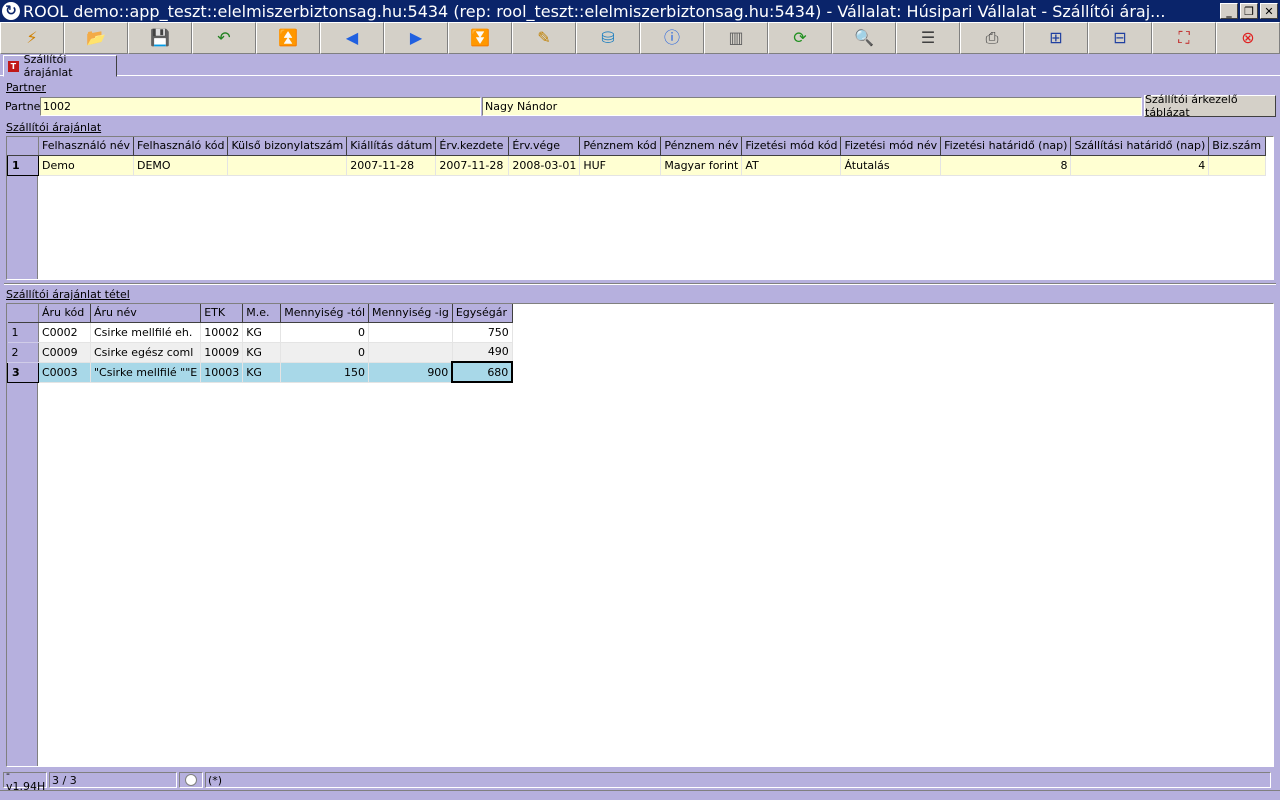 The image size is (1280, 800). Describe the element at coordinates (391, 146) in the screenshot. I see `column-header: Kiállítás dátum` at that location.